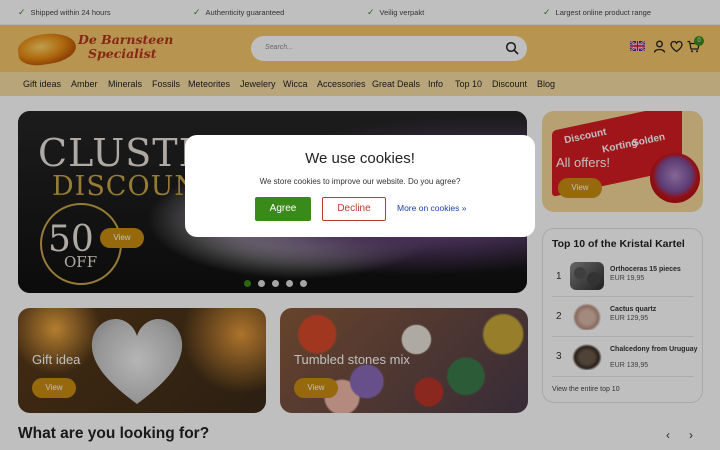 Image resolution: width=720 pixels, height=450 pixels. I want to click on more-on-cookies-link: More on cookies », so click(431, 208).